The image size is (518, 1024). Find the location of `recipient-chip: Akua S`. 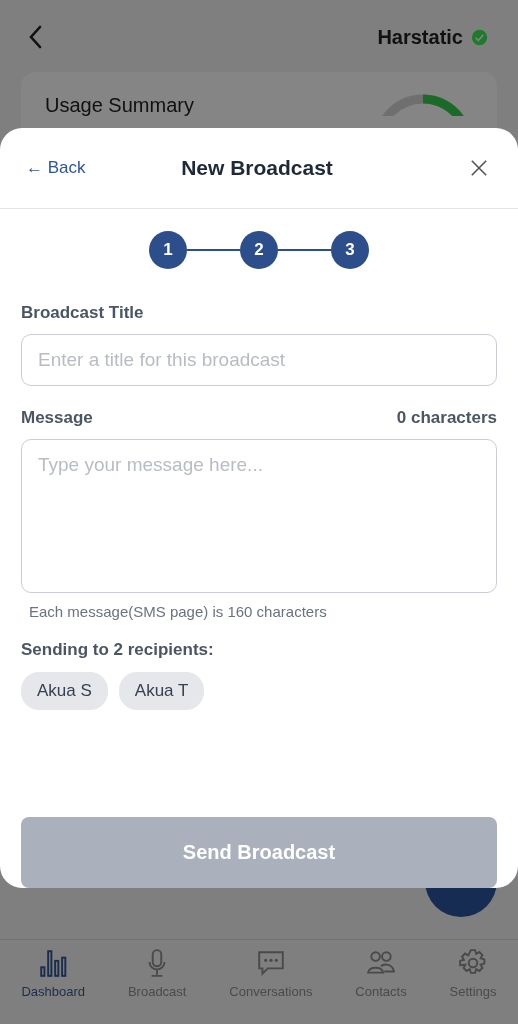

recipient-chip: Akua S is located at coordinates (64, 691).